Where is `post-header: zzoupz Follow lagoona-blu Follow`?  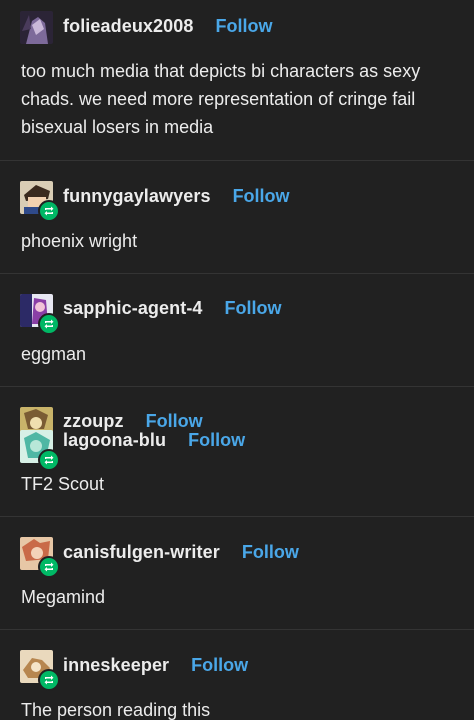
post-header: zzoupz Follow lagoona-blu Follow is located at coordinates (132, 439).